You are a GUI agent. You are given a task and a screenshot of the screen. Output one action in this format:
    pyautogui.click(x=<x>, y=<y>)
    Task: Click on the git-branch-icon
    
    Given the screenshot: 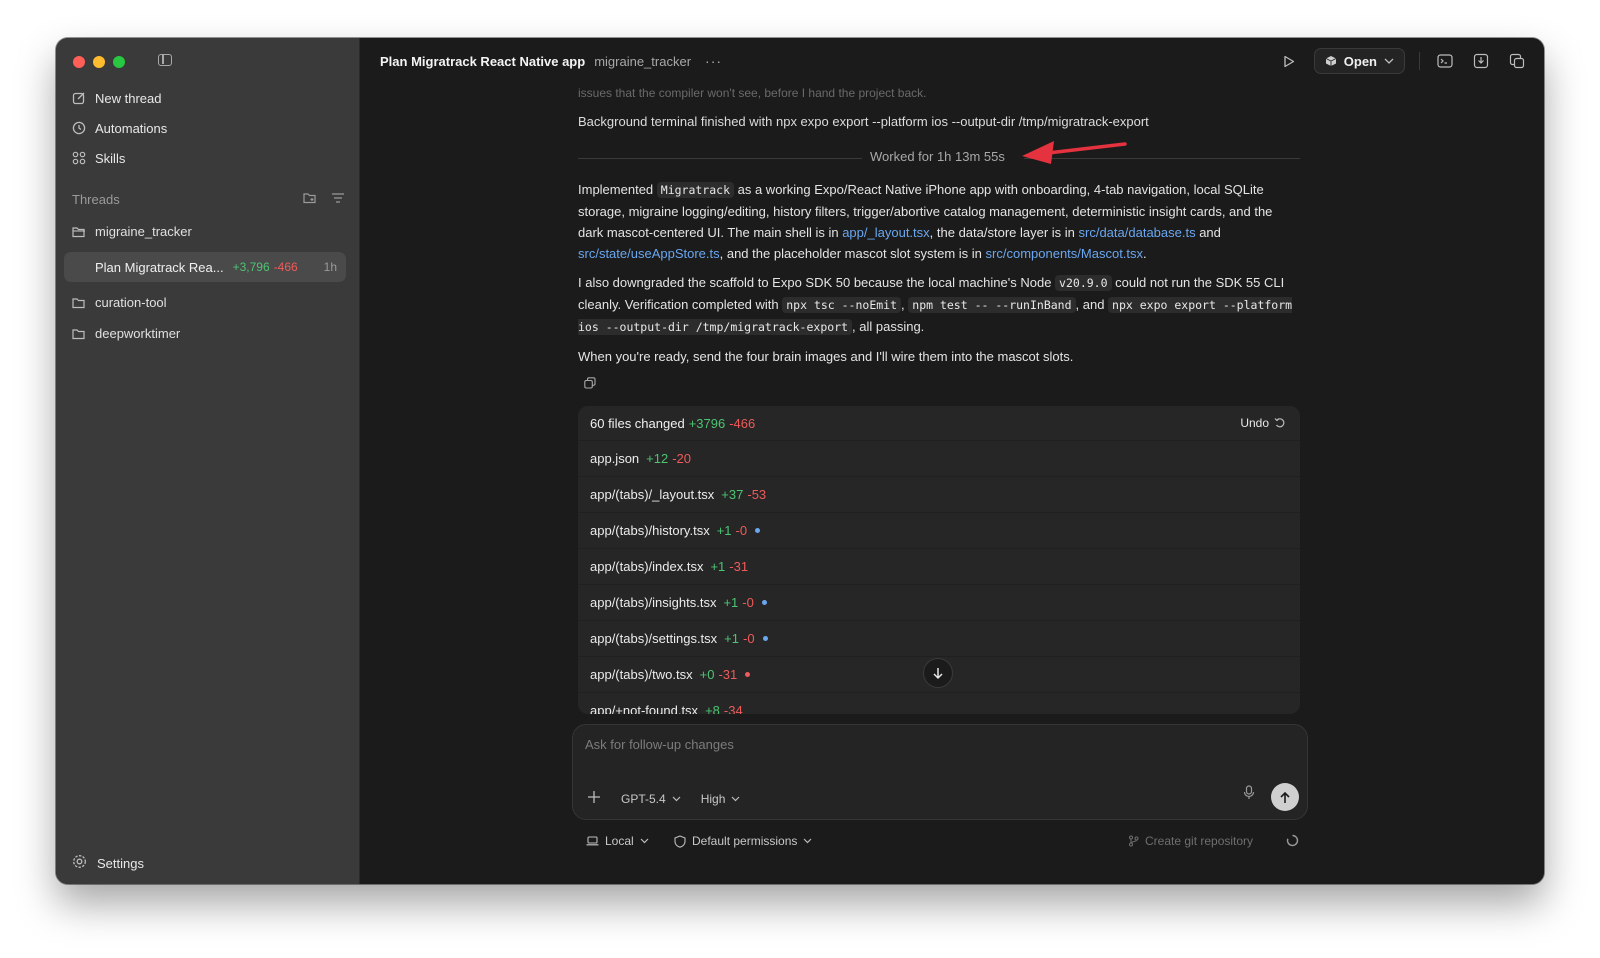 What is the action you would take?
    pyautogui.click(x=1134, y=841)
    